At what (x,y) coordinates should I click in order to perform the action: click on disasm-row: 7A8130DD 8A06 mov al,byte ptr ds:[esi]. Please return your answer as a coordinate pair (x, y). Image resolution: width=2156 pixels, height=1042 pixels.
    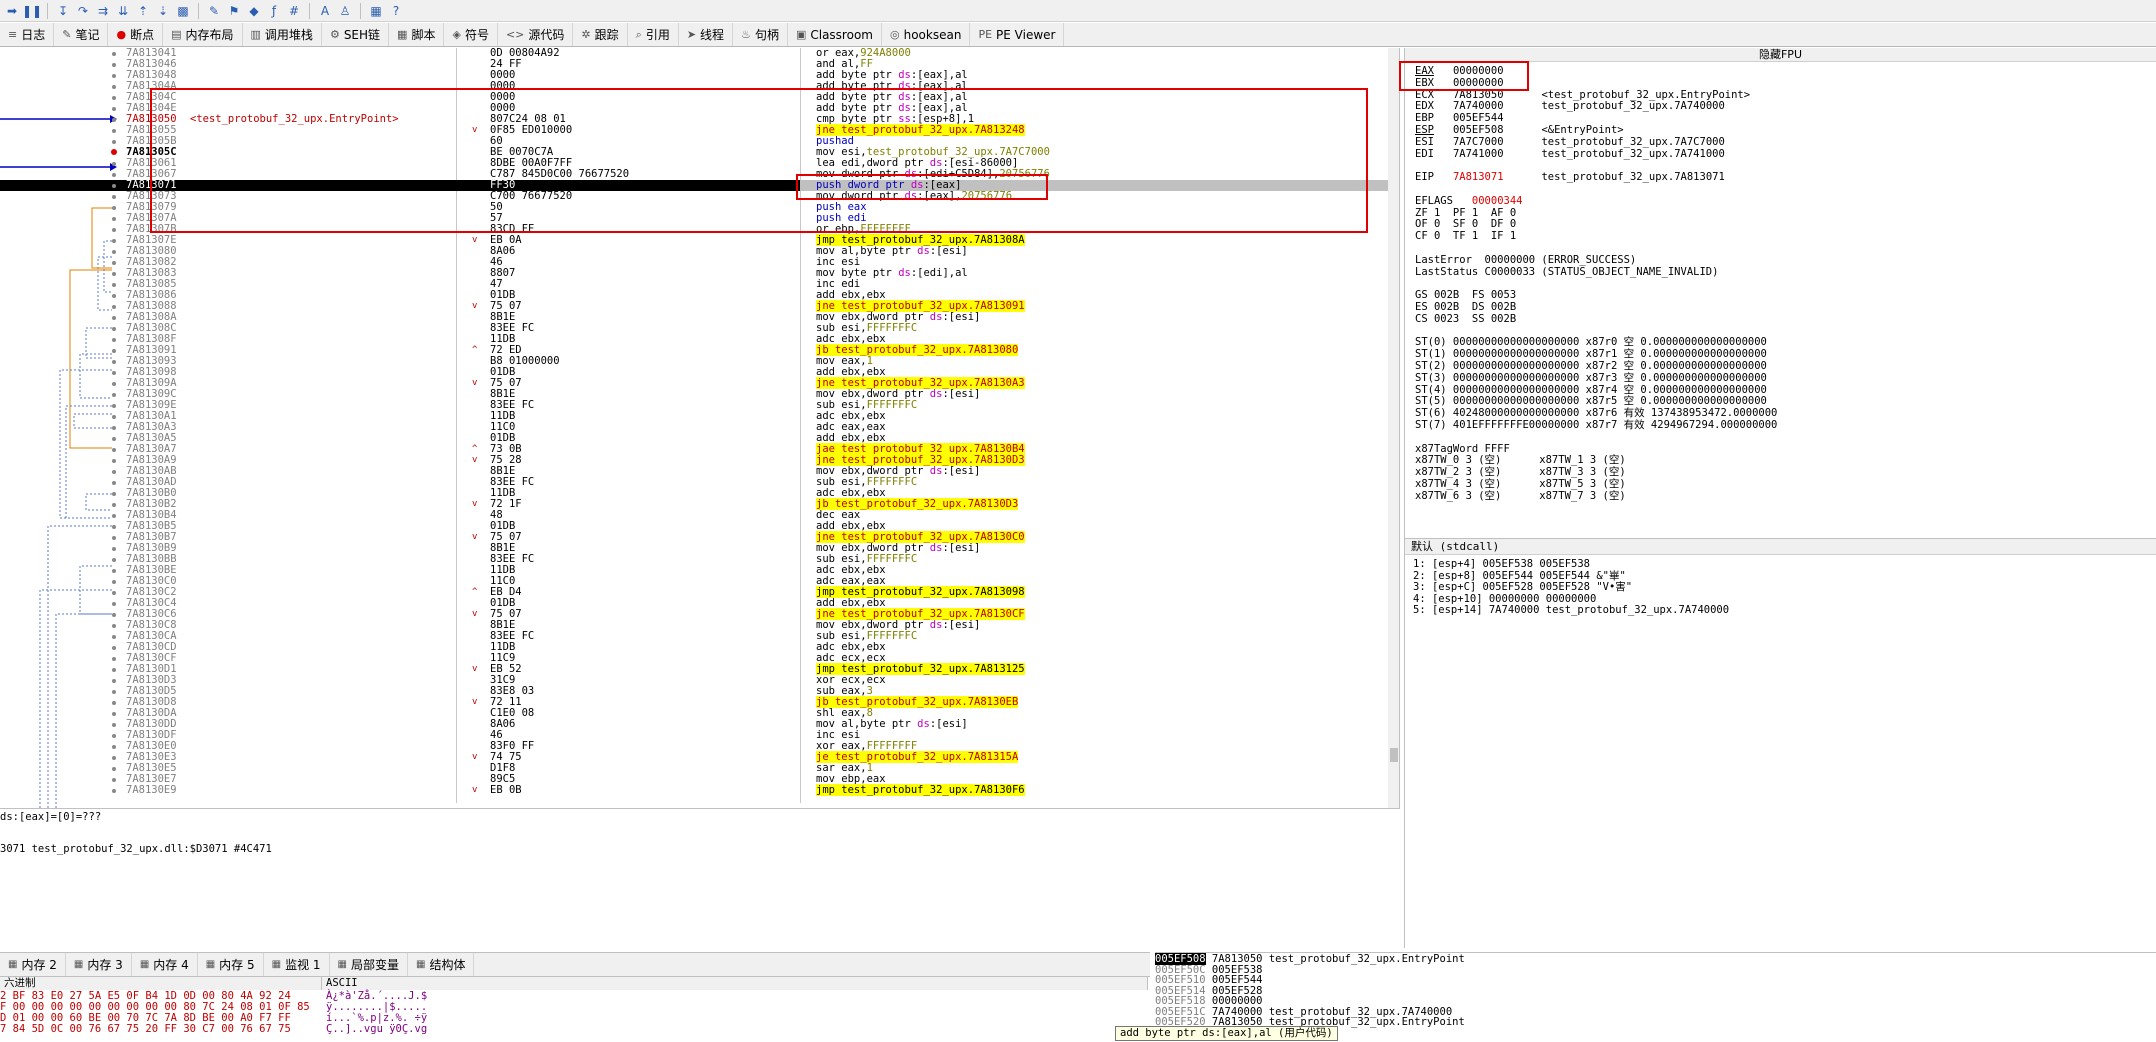
    Looking at the image, I should click on (694, 724).